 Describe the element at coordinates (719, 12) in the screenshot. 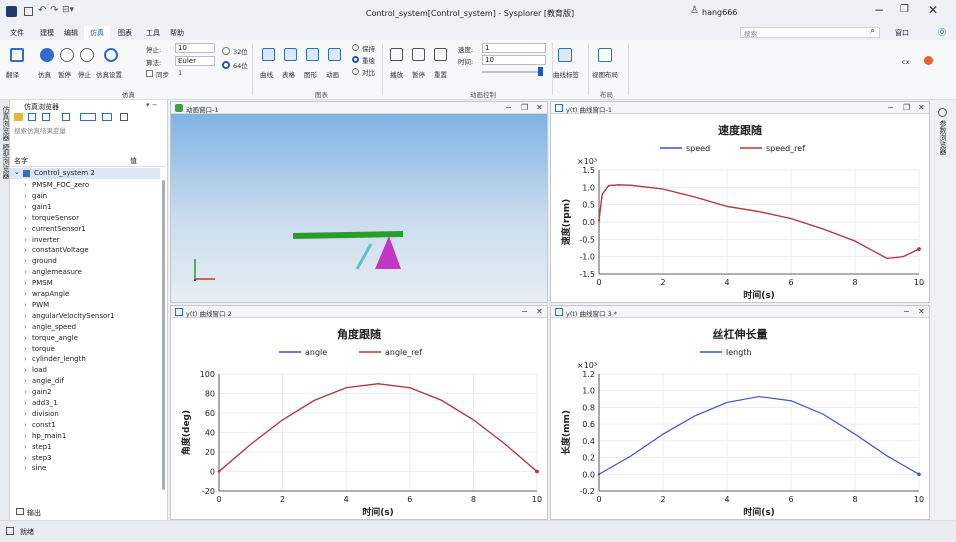

I see `user-name: hang666` at that location.